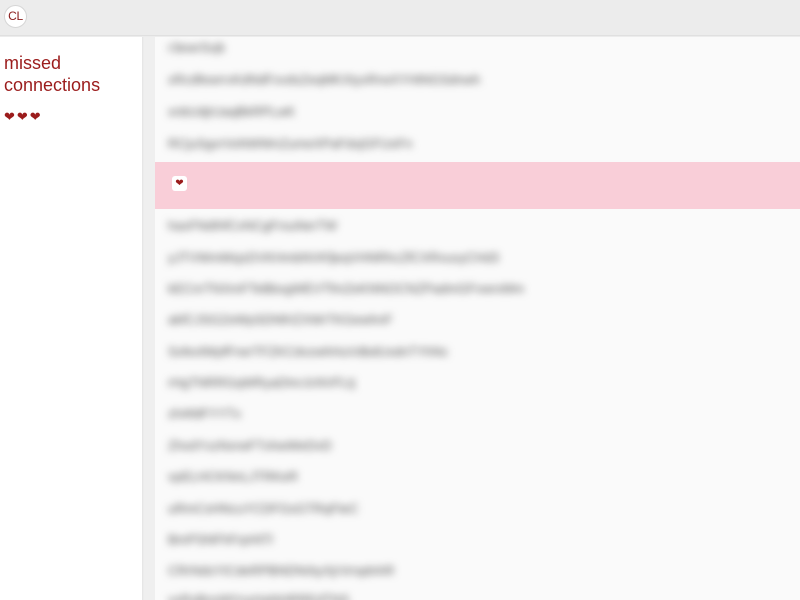  What do you see at coordinates (290, 144) in the screenshot?
I see `post-link: RCjuSgvrVoNWWnZumeXPaFdxjGFUoFn` at bounding box center [290, 144].